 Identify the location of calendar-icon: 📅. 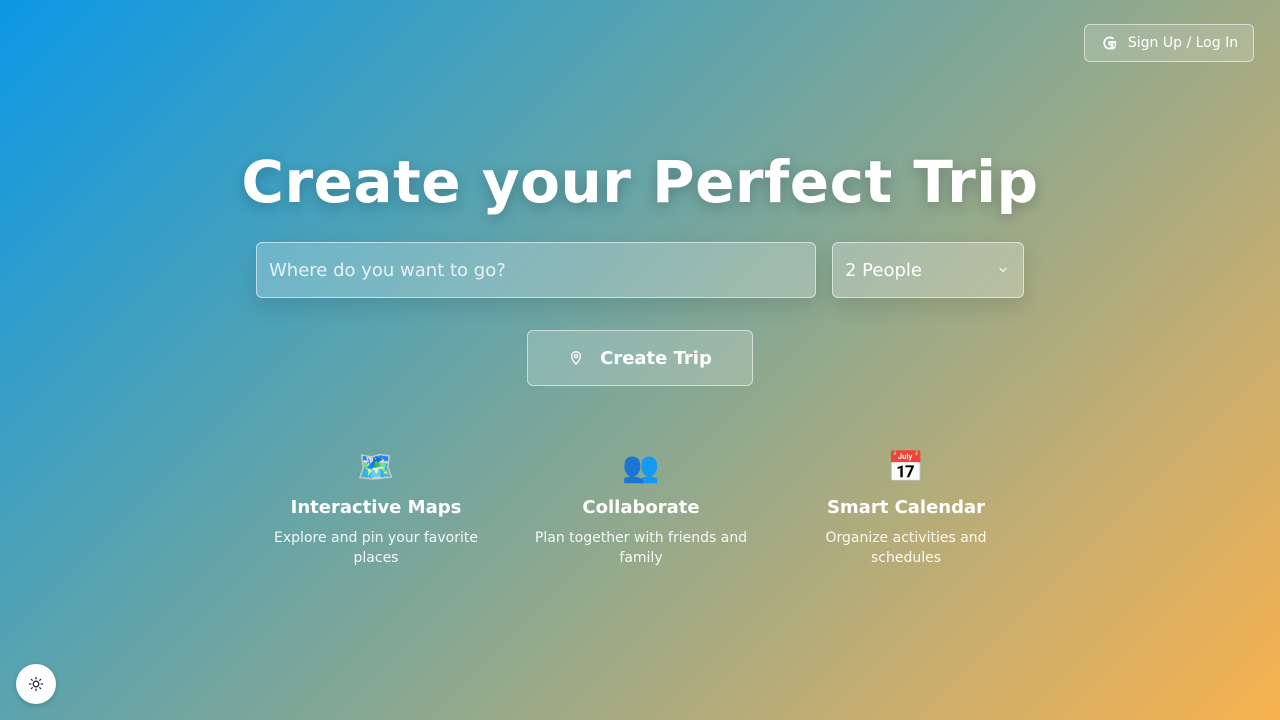
(906, 467).